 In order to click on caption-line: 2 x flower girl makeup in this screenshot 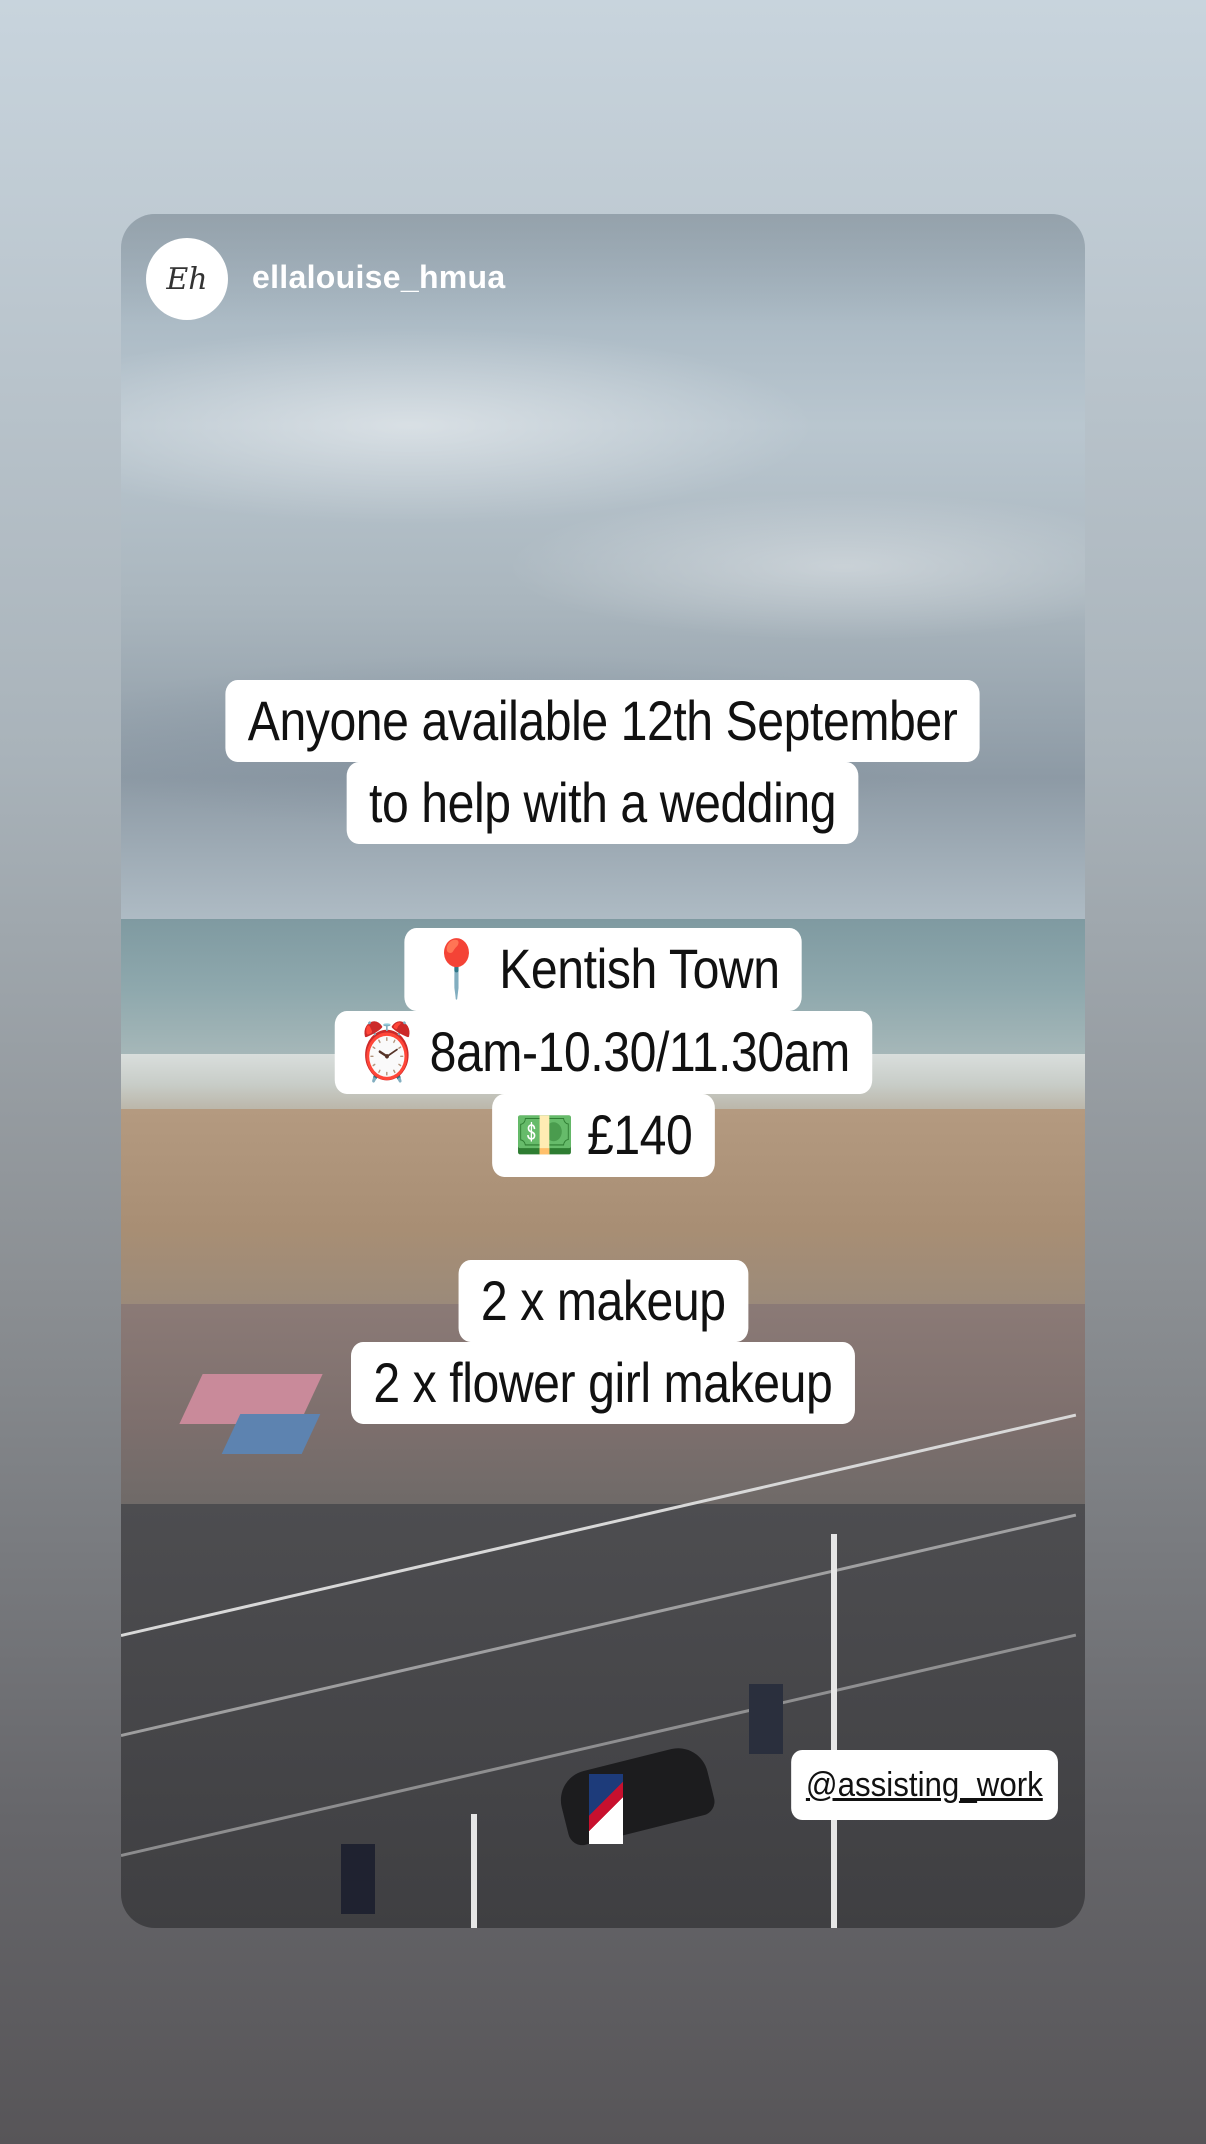, I will do `click(603, 1383)`.